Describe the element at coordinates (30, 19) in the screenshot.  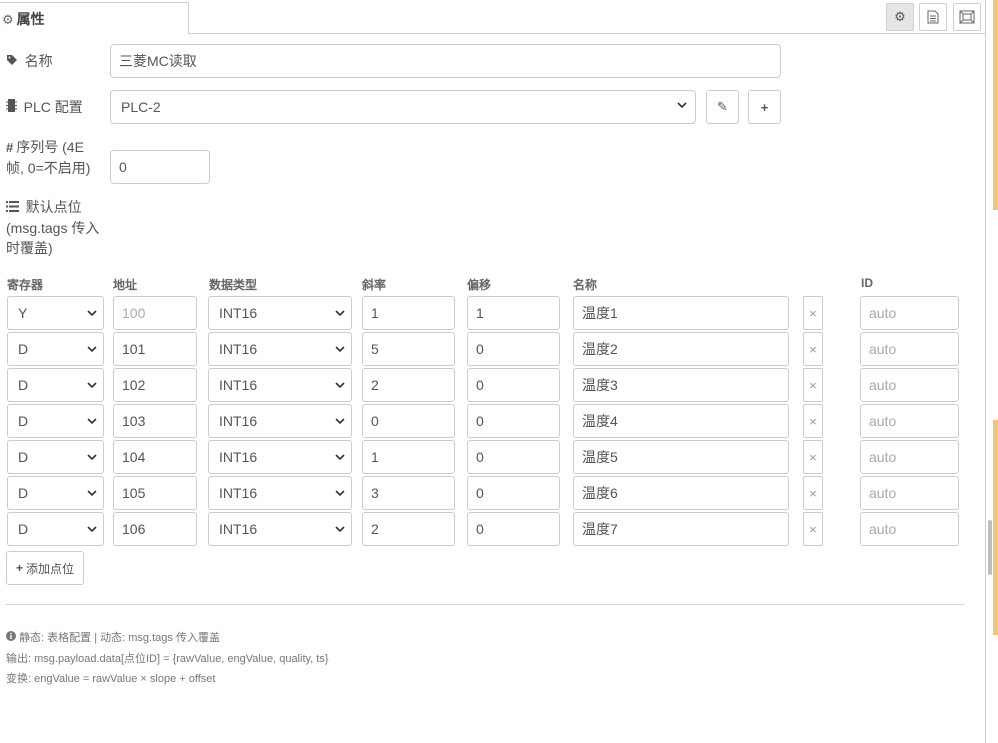
I see `tab-properties-label: 属性` at that location.